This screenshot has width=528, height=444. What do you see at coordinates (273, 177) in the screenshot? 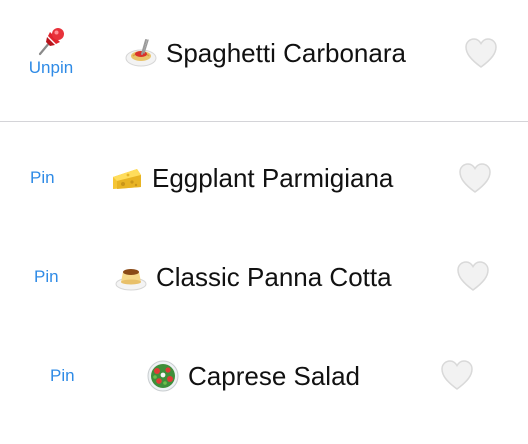
I see `recipe-title: Eggplant Parmigiana` at bounding box center [273, 177].